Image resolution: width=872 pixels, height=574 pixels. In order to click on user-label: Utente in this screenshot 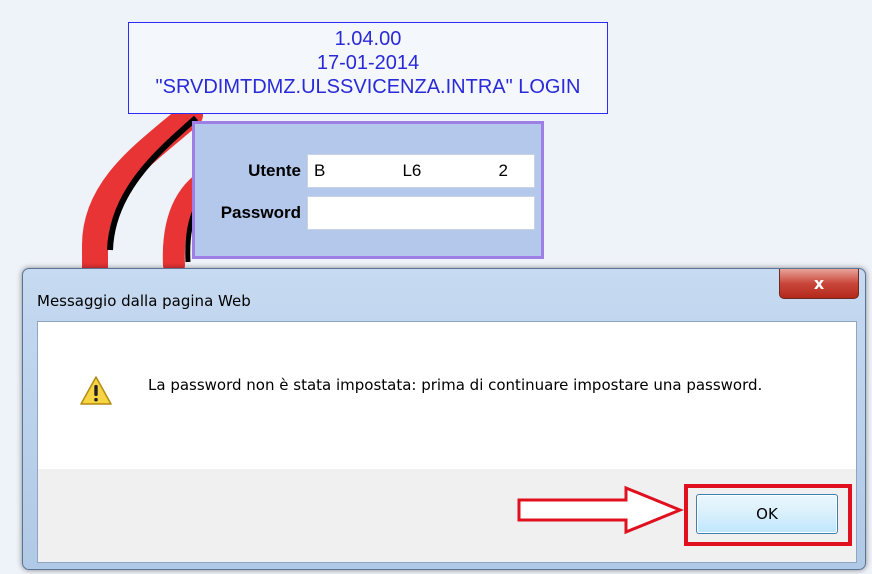, I will do `click(274, 170)`.